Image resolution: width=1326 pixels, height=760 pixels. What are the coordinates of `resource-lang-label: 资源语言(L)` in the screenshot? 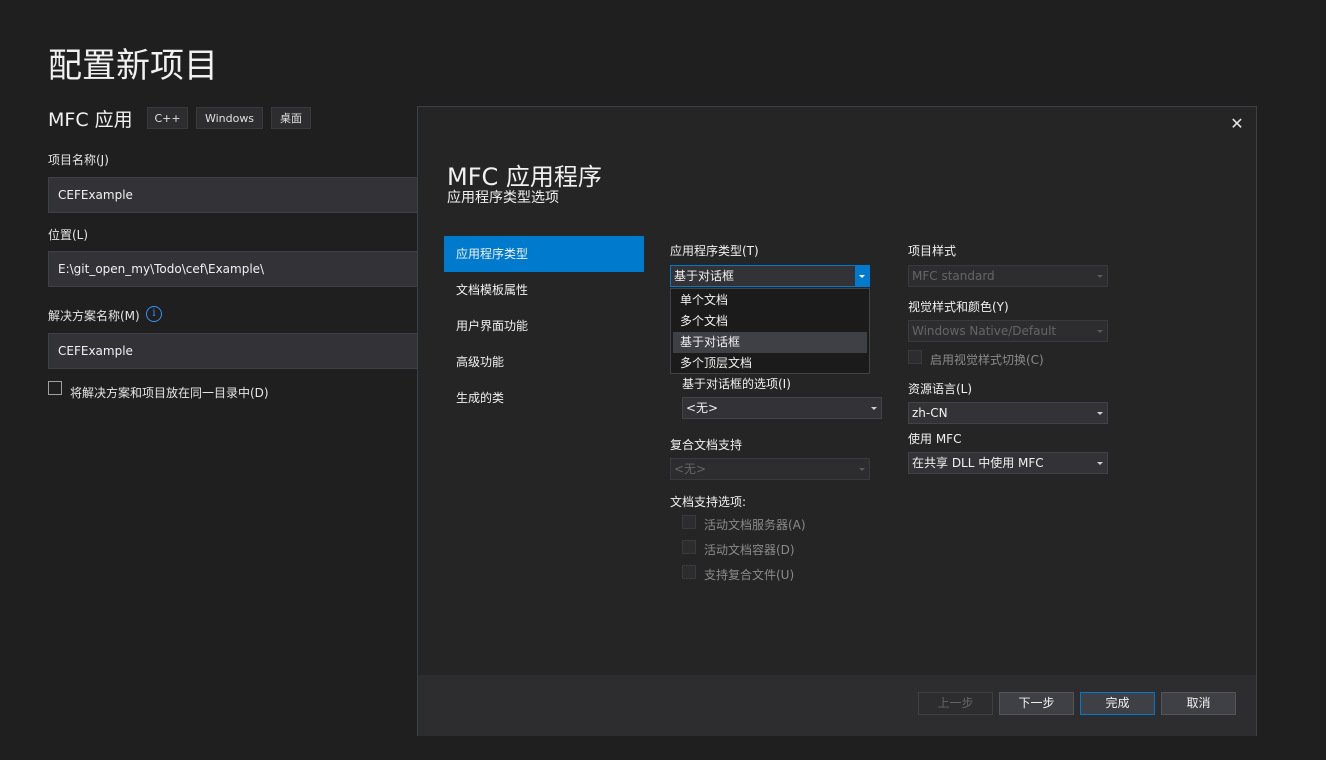 It's located at (940, 389).